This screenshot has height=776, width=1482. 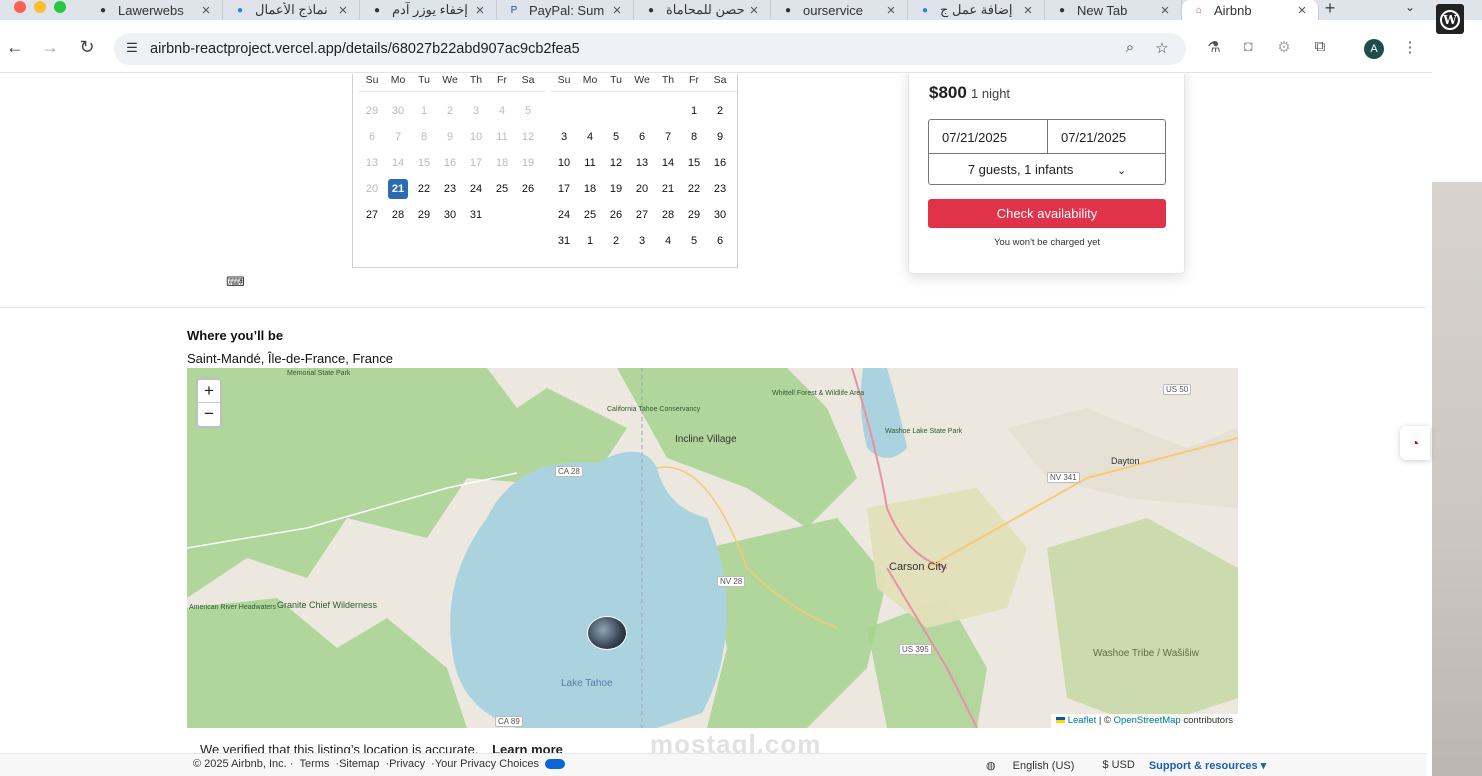 I want to click on site-info-icon: ☰, so click(x=132, y=49).